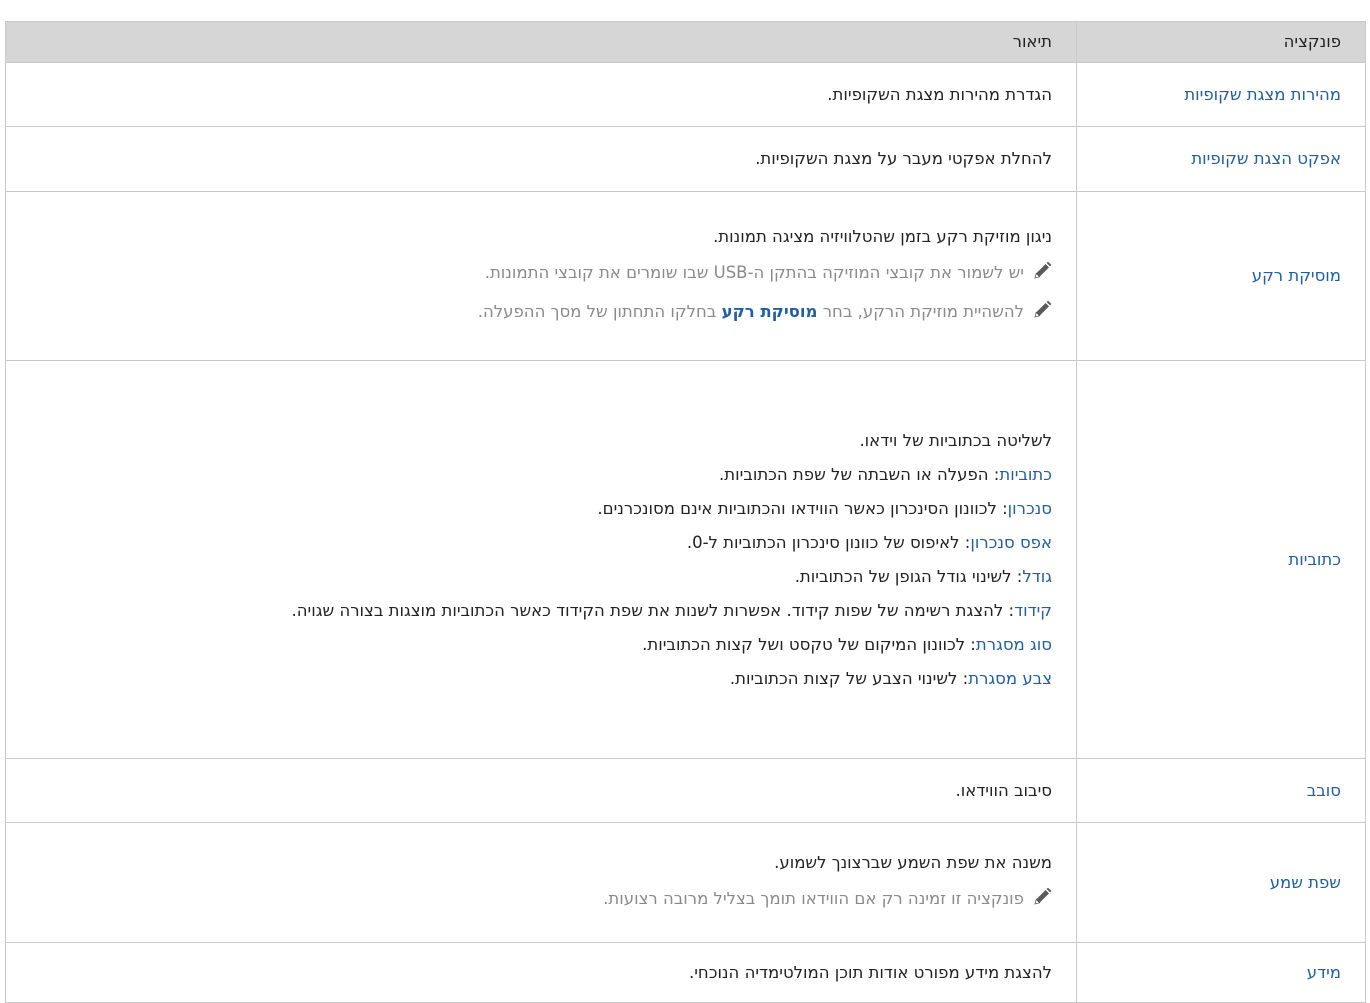  Describe the element at coordinates (541, 159) in the screenshot. I see `function-description: להחלת אפקטי מעבר על מצגת השקופיות.` at that location.